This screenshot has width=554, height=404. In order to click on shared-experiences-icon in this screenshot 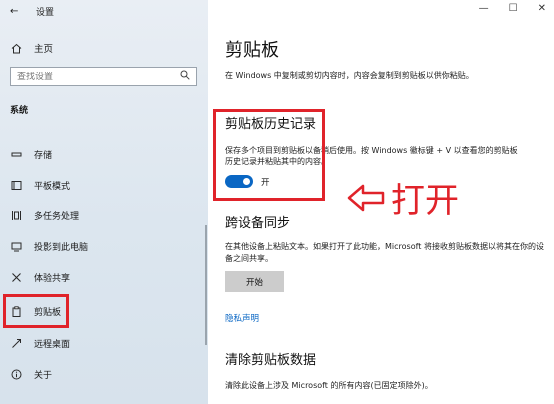, I will do `click(16, 277)`.